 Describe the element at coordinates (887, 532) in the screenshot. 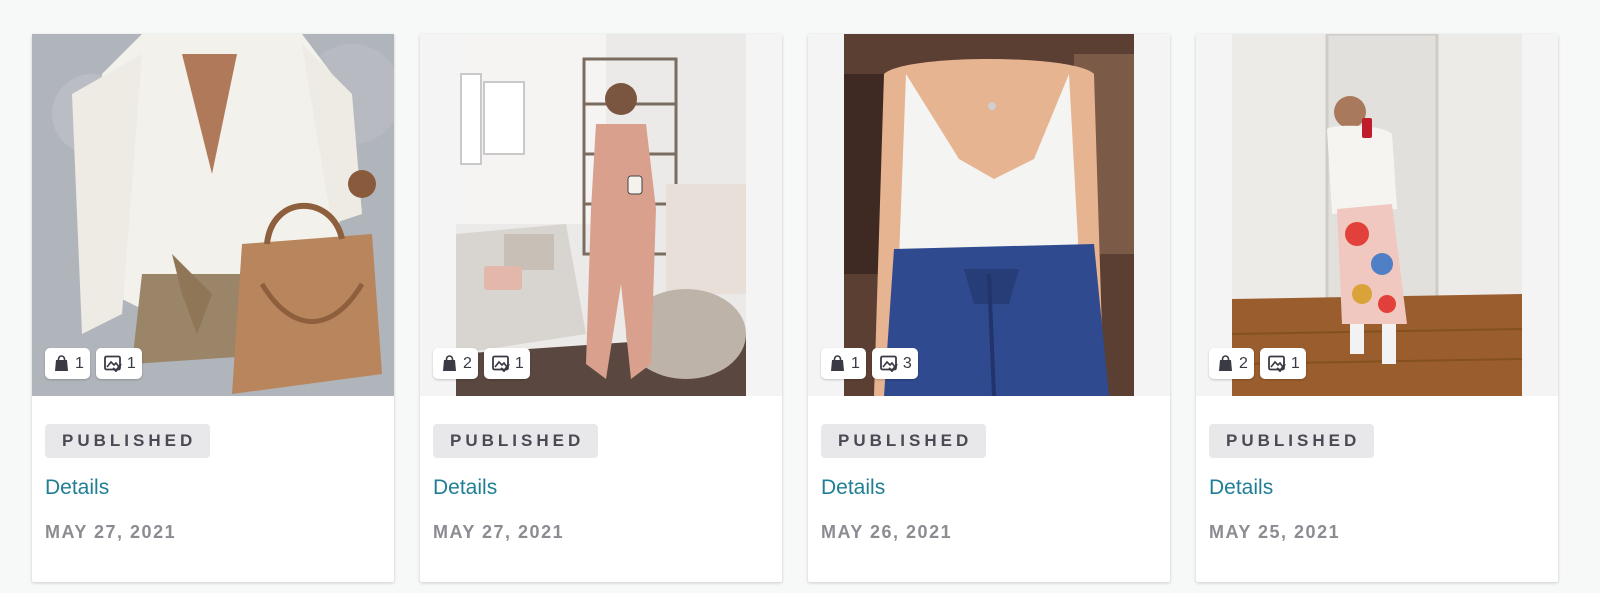

I see `post-date: MAY 26, 2021` at that location.